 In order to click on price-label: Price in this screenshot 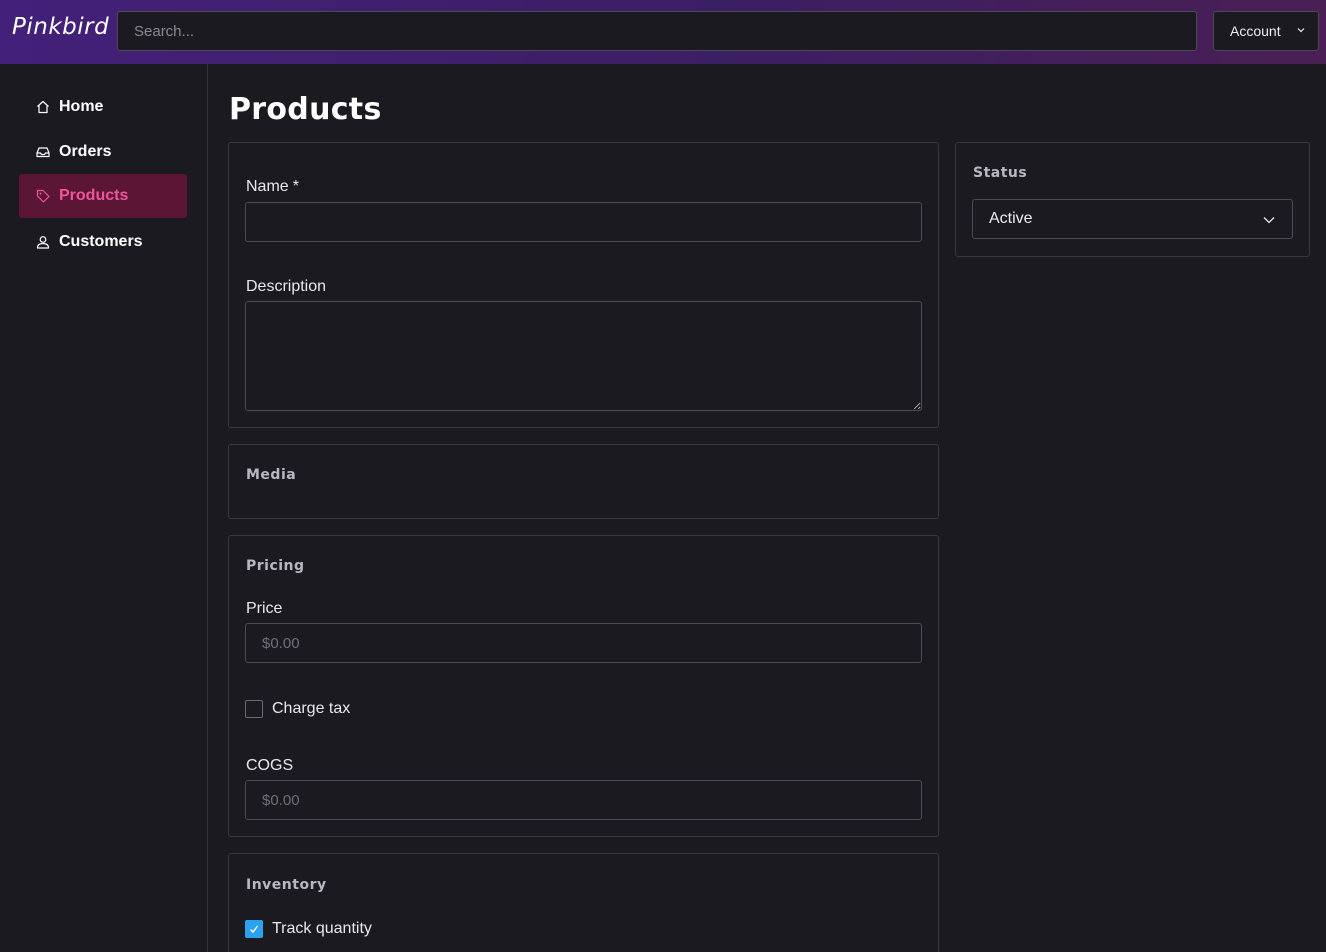, I will do `click(264, 608)`.